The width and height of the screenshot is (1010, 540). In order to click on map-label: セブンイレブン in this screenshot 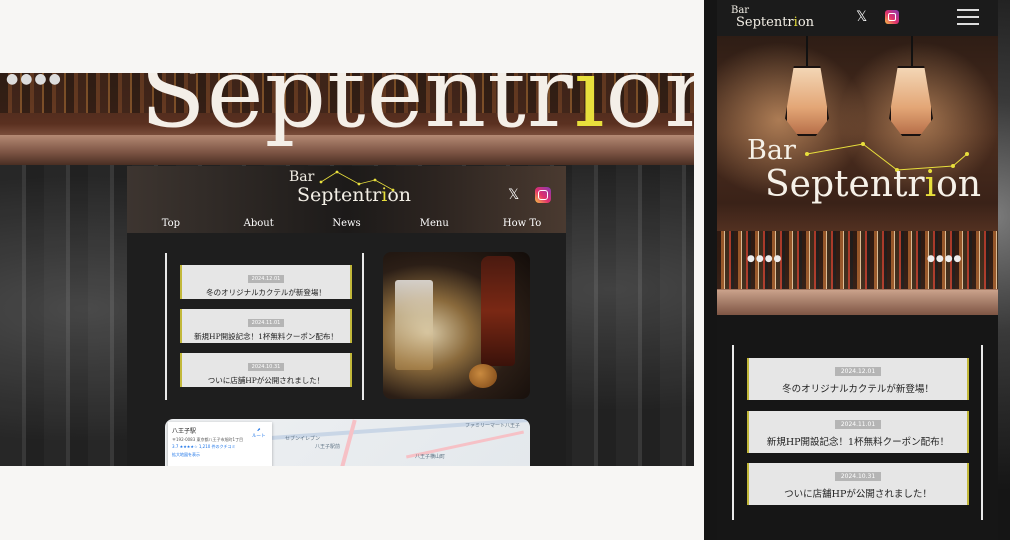, I will do `click(303, 439)`.